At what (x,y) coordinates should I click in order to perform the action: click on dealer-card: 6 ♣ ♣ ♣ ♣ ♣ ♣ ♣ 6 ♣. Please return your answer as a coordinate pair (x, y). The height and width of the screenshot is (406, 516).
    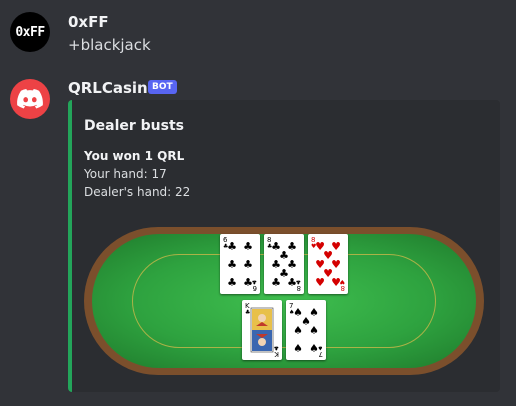
    Looking at the image, I should click on (240, 264).